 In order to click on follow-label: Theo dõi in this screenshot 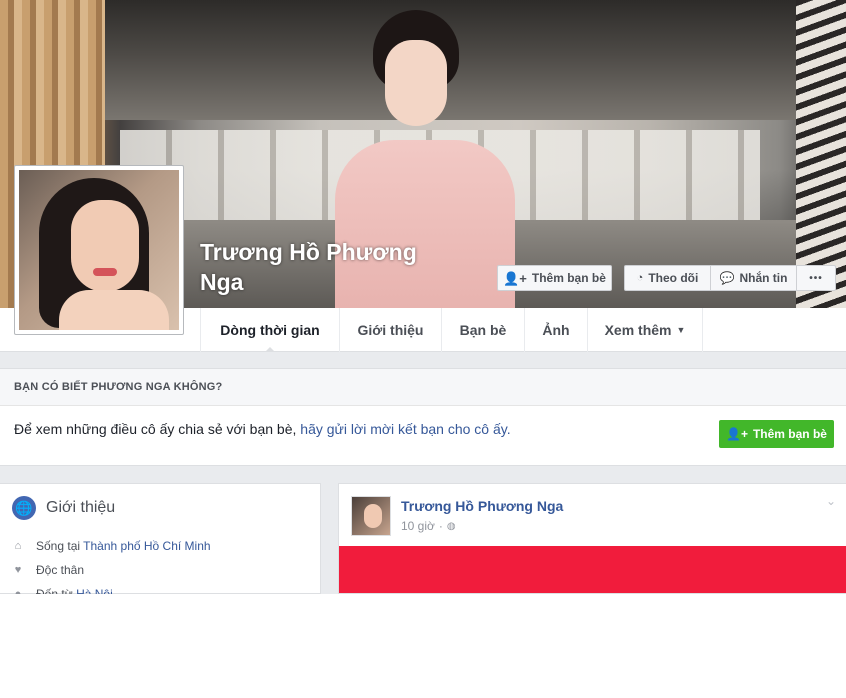, I will do `click(673, 278)`.